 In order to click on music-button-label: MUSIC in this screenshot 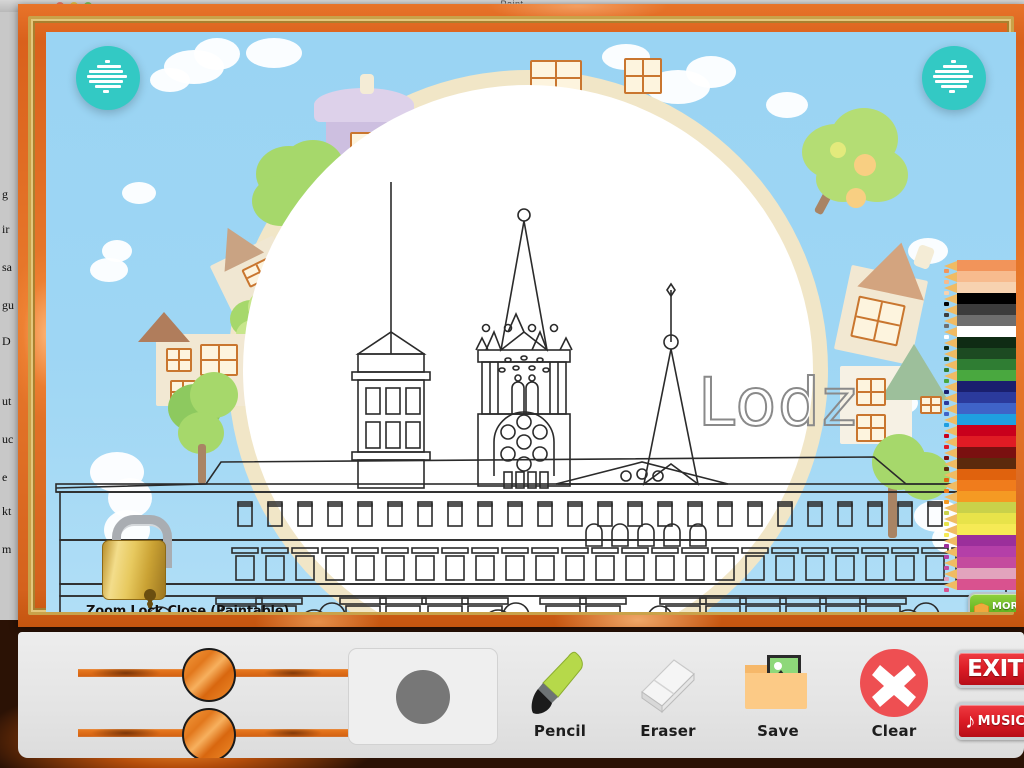, I will do `click(1000, 721)`.